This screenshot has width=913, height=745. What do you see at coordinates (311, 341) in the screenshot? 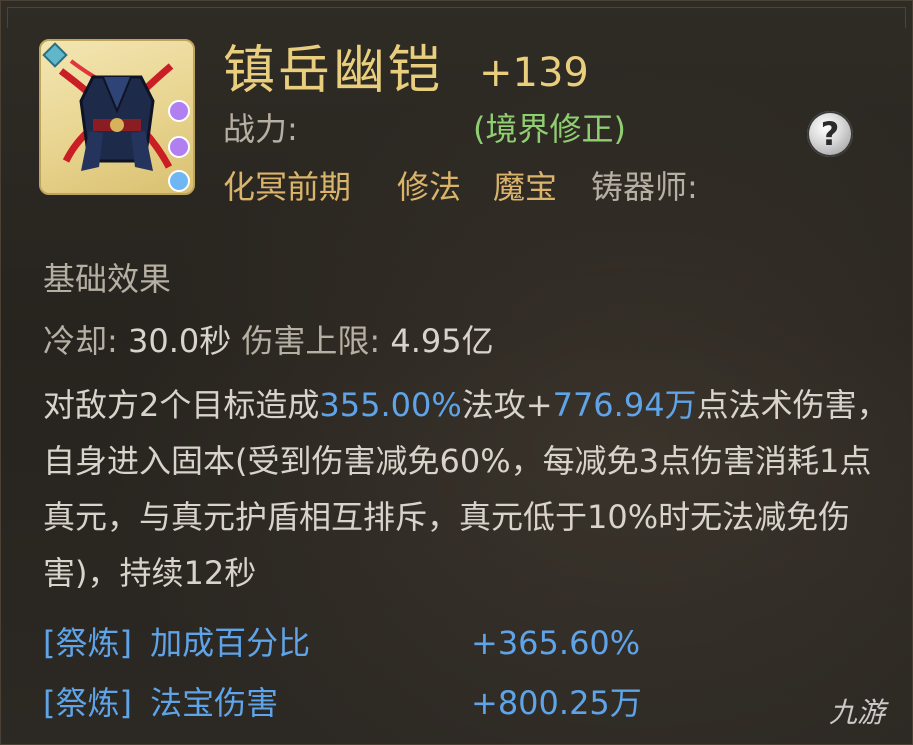
I see `damage-cap-label: 伤害上限:` at bounding box center [311, 341].